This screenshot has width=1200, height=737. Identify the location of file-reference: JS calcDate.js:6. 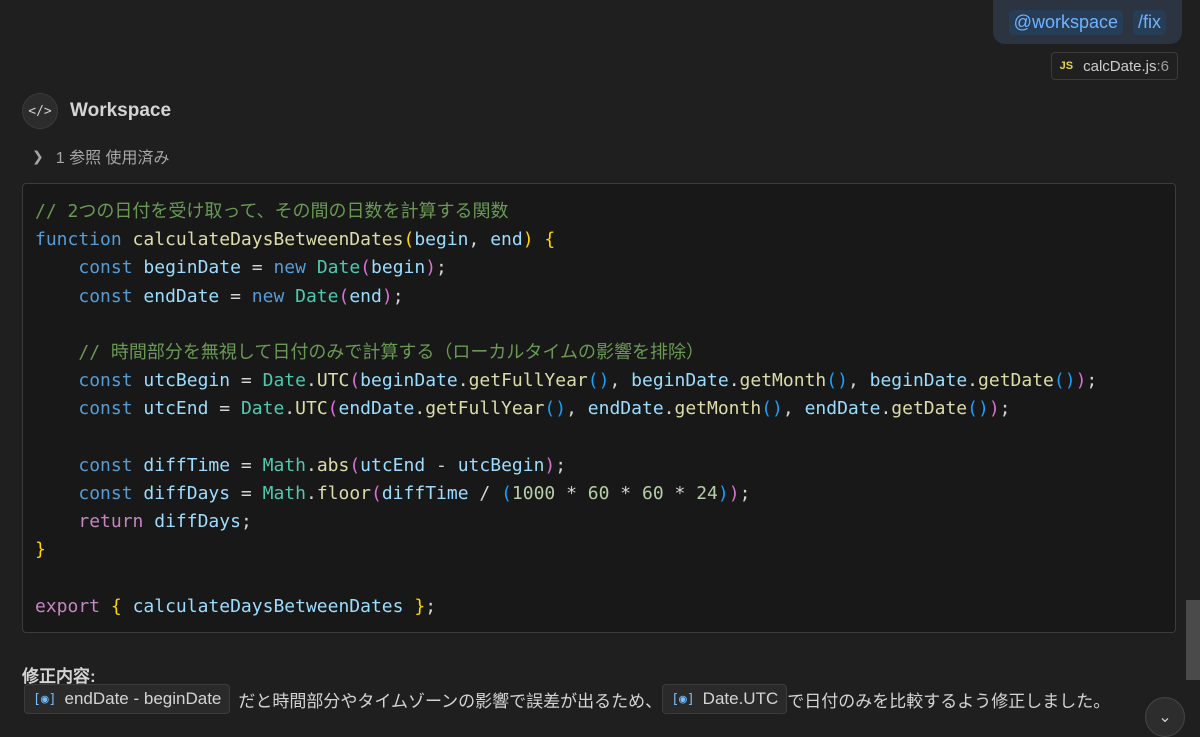
(1114, 66).